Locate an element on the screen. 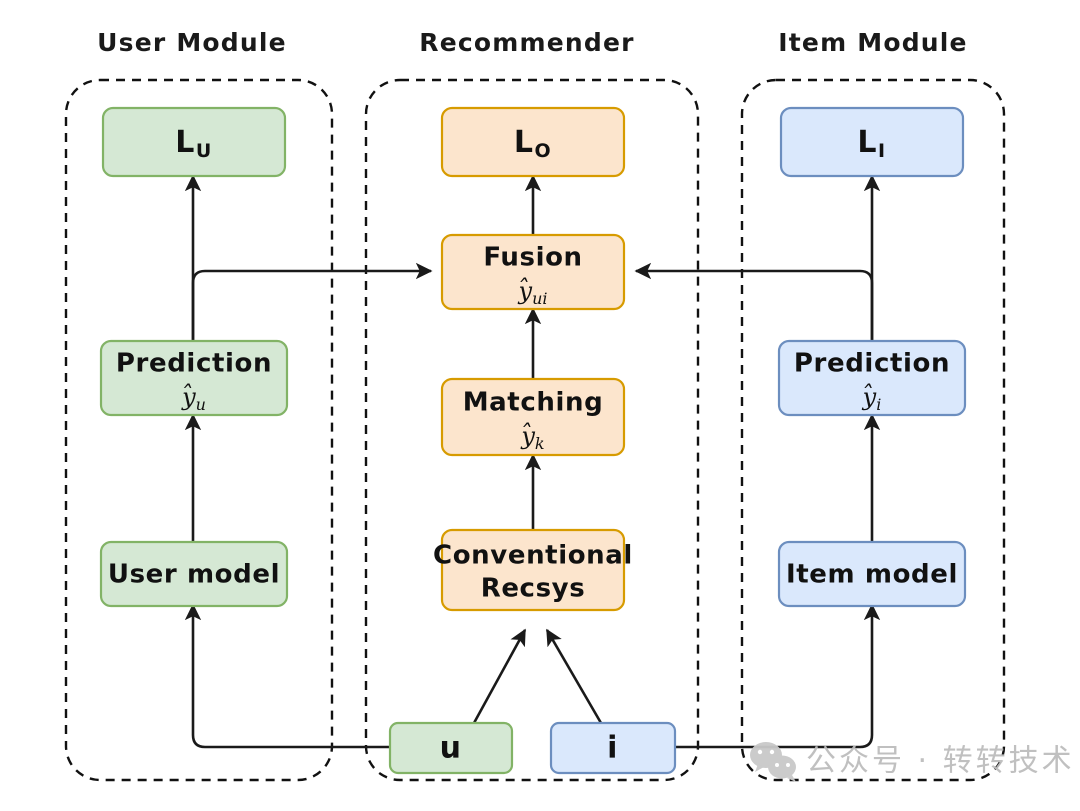  node-prediction-item-label: Prediction is located at coordinates (872, 364).